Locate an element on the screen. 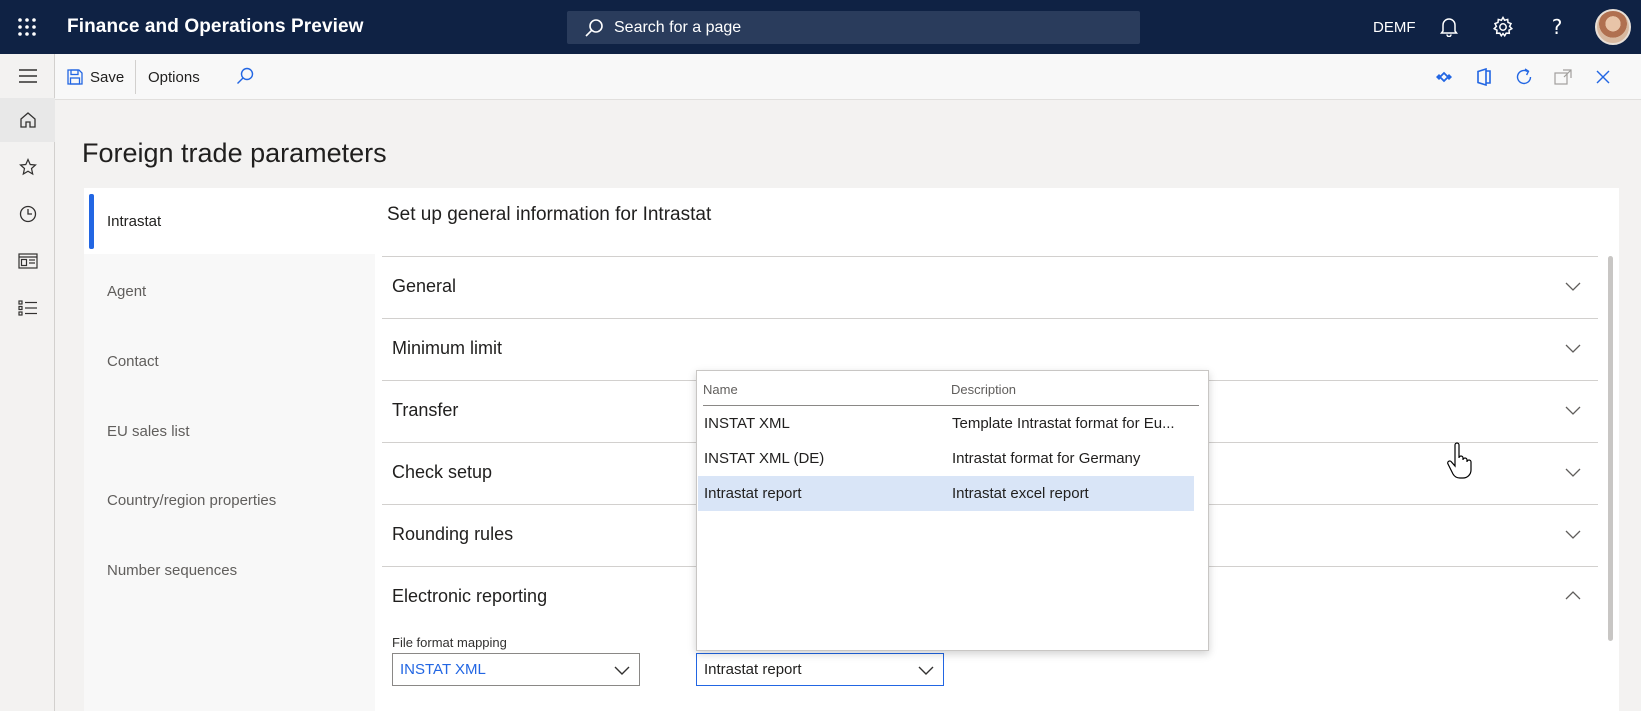 The width and height of the screenshot is (1641, 711). fasttab-label: Electronic reporting is located at coordinates (470, 596).